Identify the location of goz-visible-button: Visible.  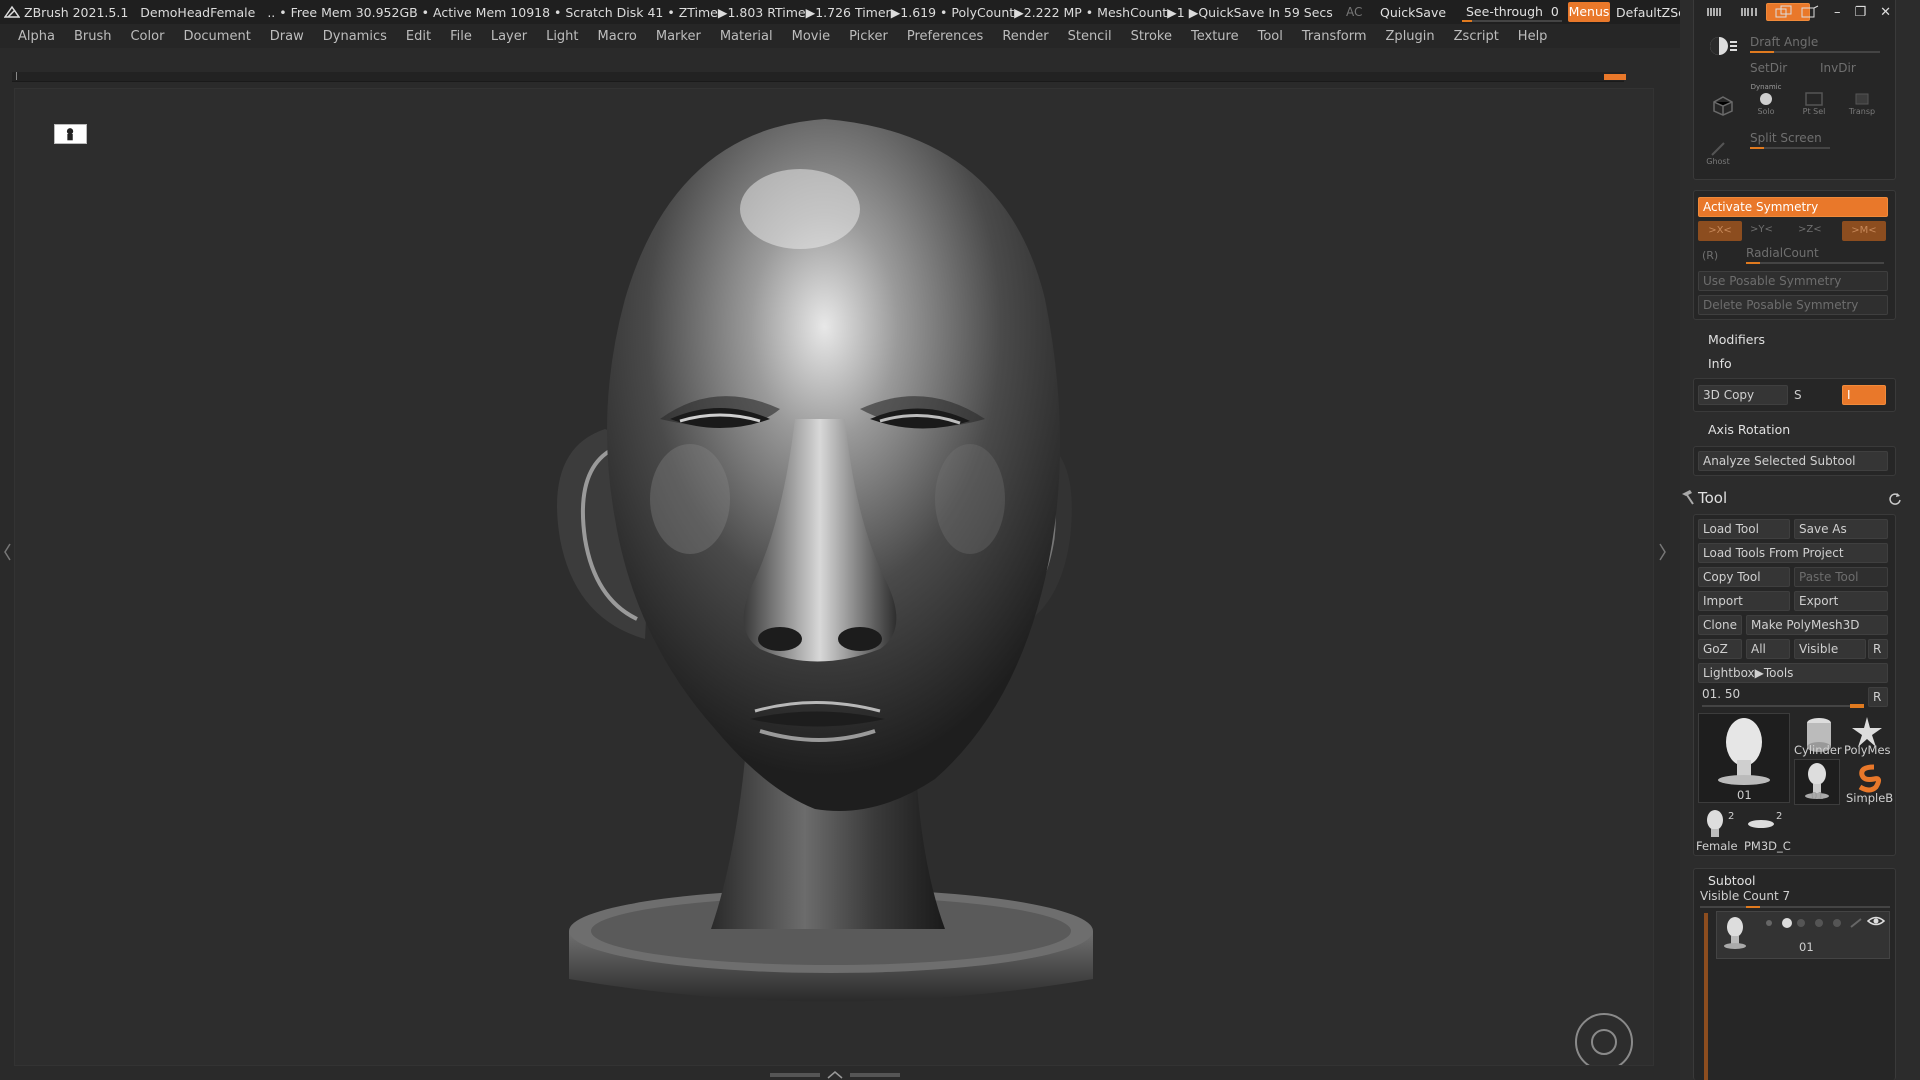
(1830, 649).